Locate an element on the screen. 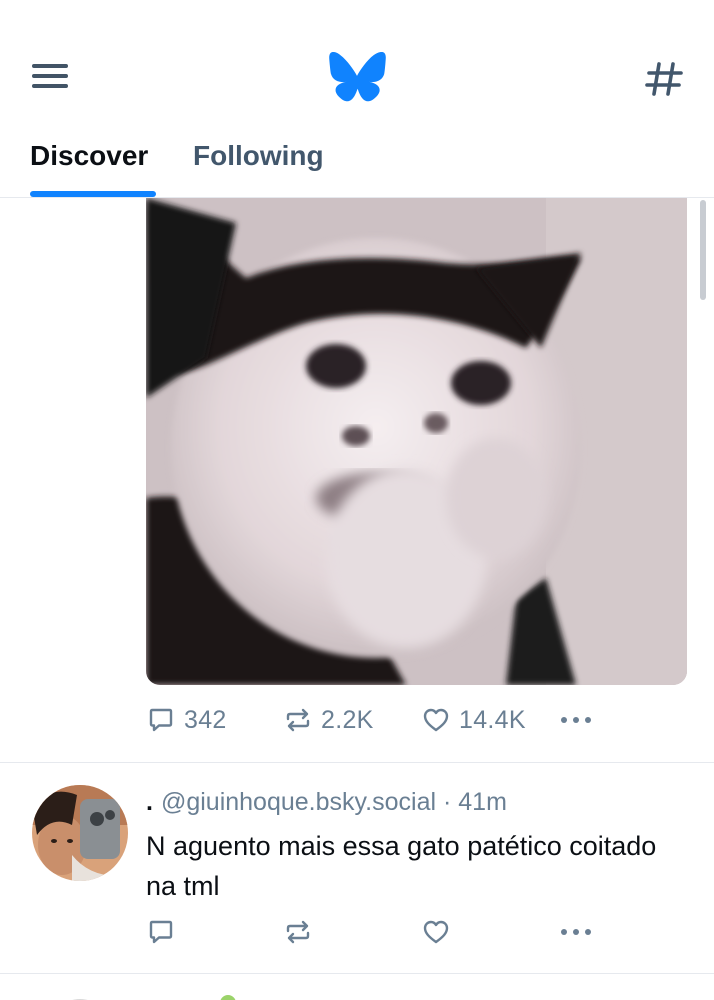 This screenshot has width=714, height=1000. reply-button is located at coordinates (161, 932).